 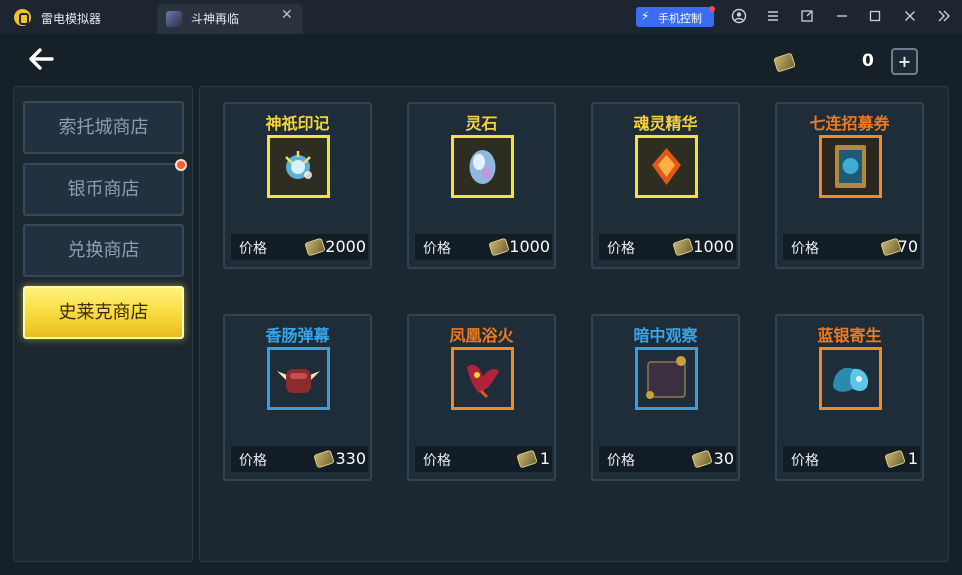 I want to click on soul-essence-icon, so click(x=666, y=166).